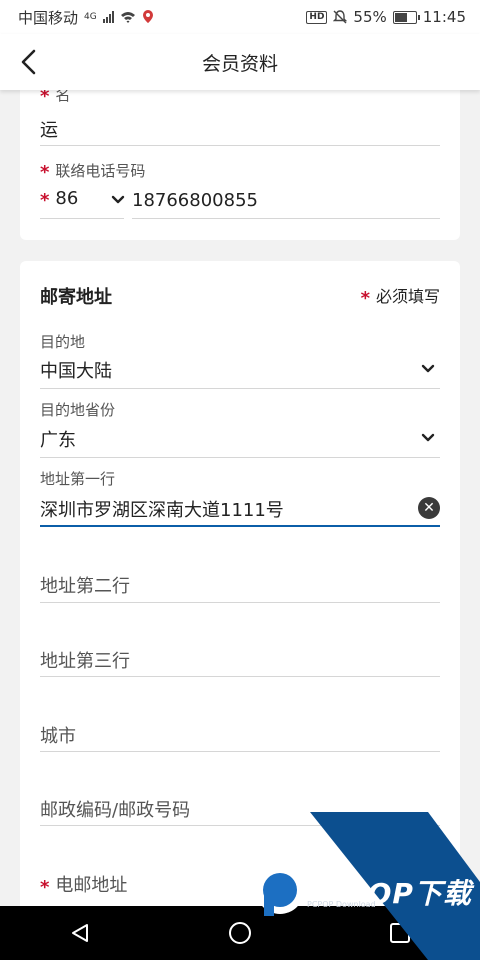 This screenshot has height=960, width=480. I want to click on battery-percent: 55%, so click(370, 17).